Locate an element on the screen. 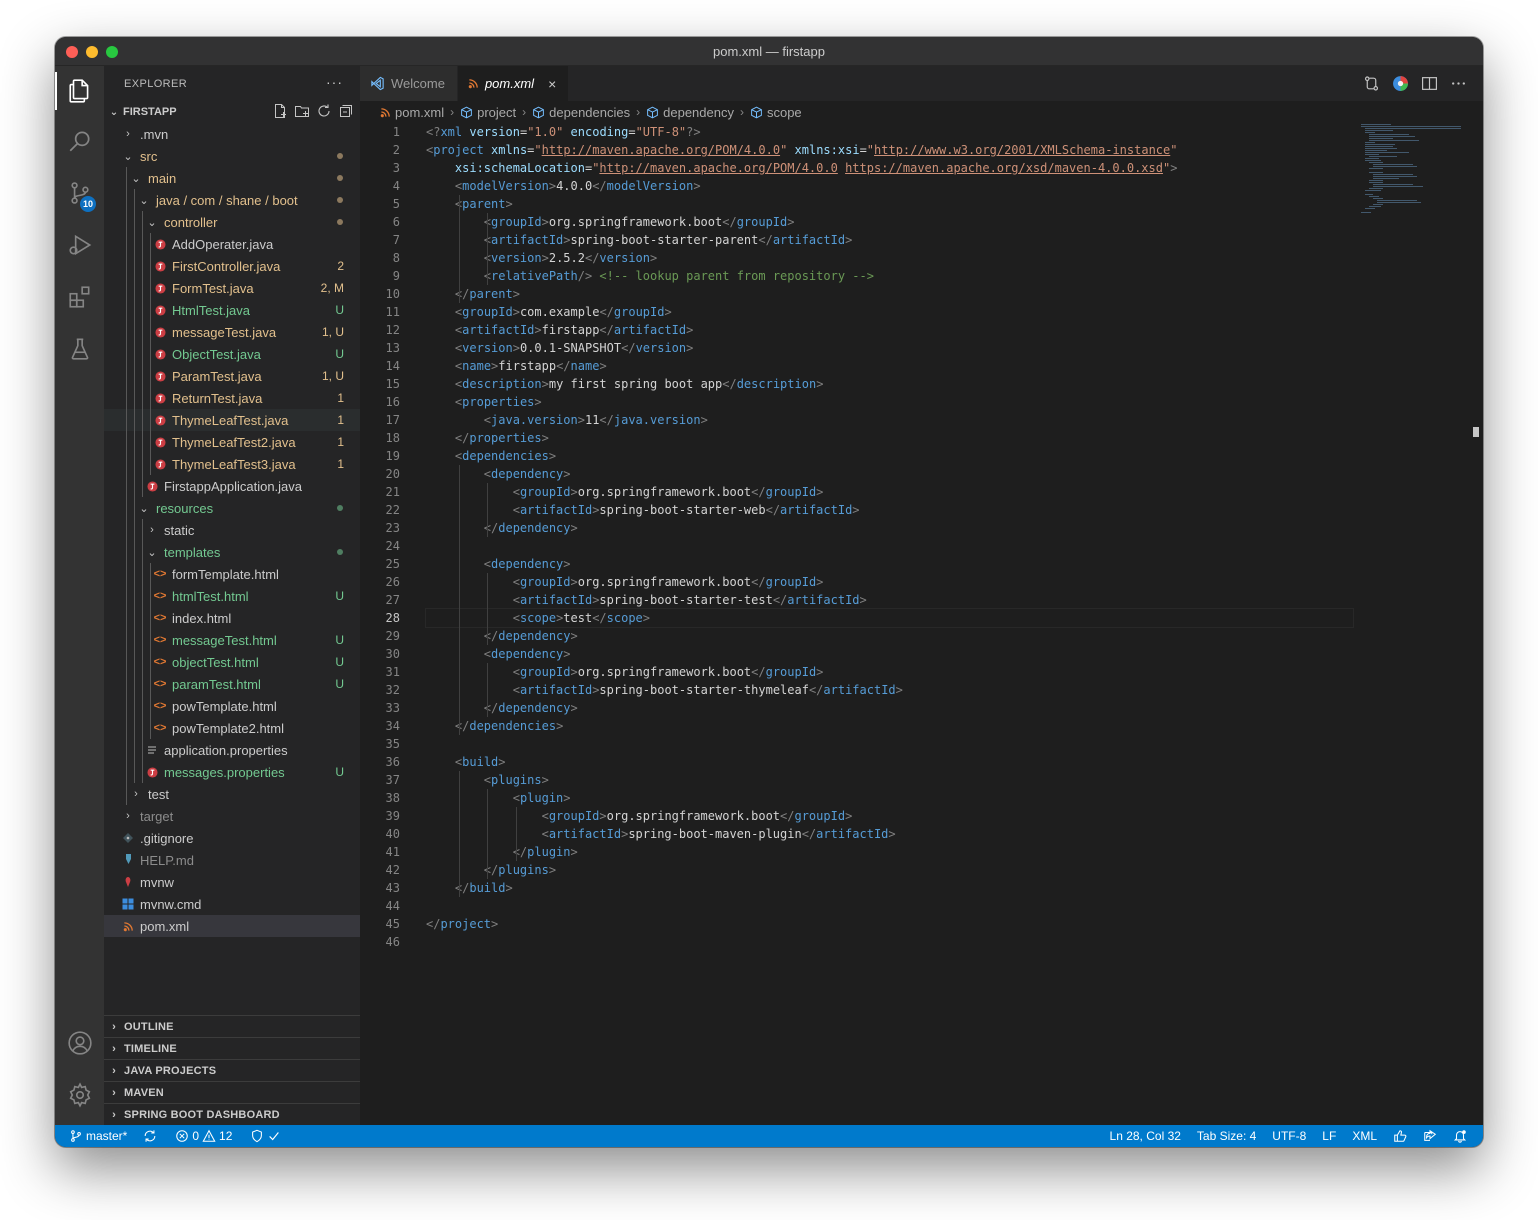 Image resolution: width=1538 pixels, height=1220 pixels. more-actions-icon: ··· is located at coordinates (334, 82).